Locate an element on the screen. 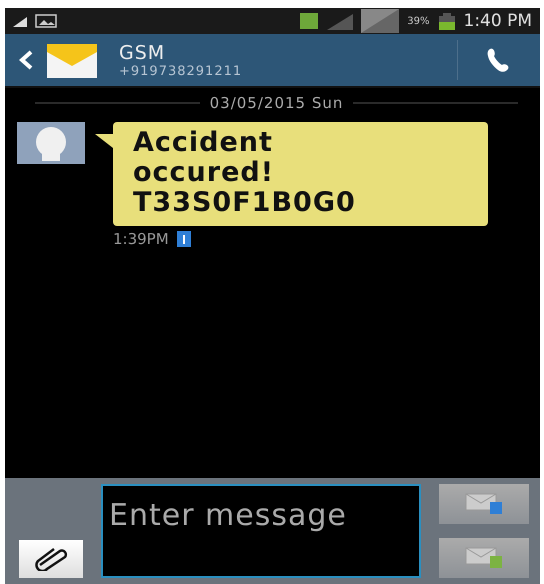 The image size is (544, 584). clock-time: 1:40 PM is located at coordinates (498, 21).